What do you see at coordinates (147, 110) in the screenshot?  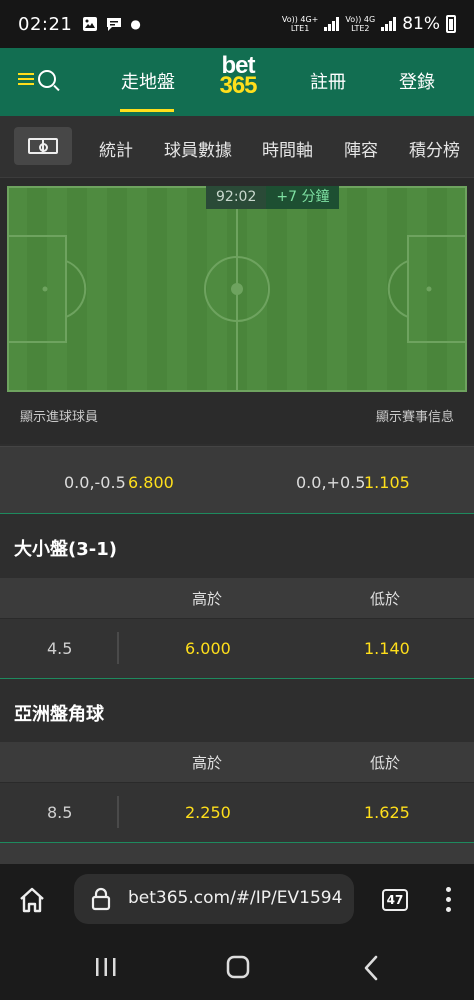 I see `nav-active-indicator` at bounding box center [147, 110].